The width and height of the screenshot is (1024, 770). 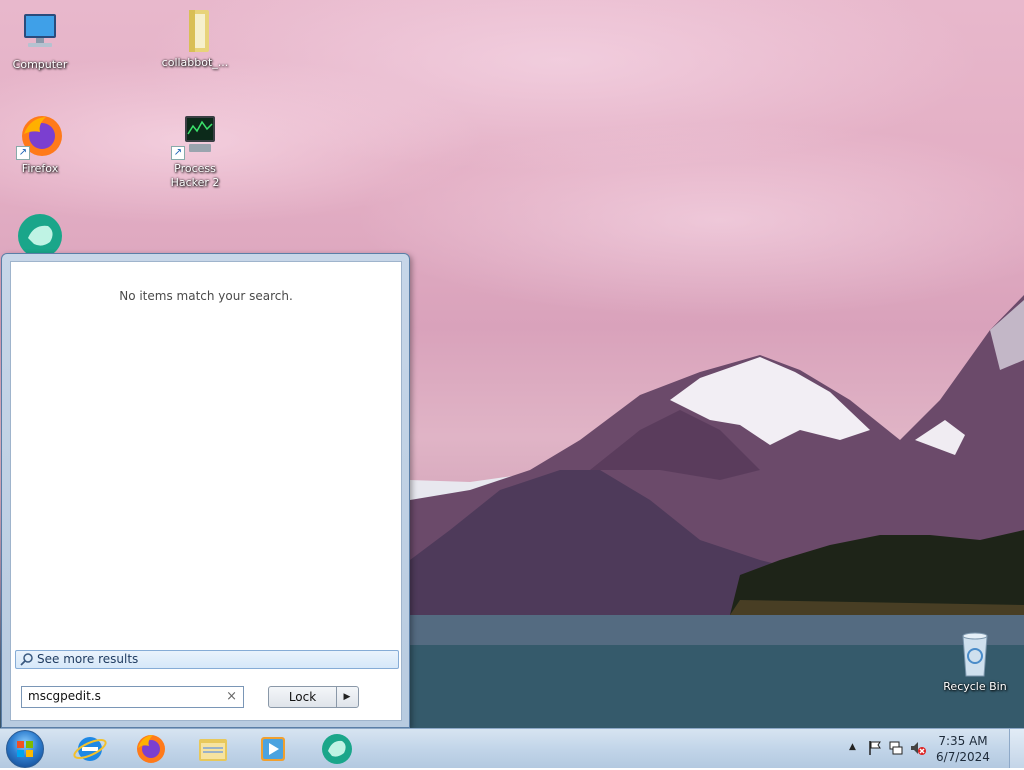 What do you see at coordinates (88, 659) in the screenshot?
I see `see-more-label: See more results` at bounding box center [88, 659].